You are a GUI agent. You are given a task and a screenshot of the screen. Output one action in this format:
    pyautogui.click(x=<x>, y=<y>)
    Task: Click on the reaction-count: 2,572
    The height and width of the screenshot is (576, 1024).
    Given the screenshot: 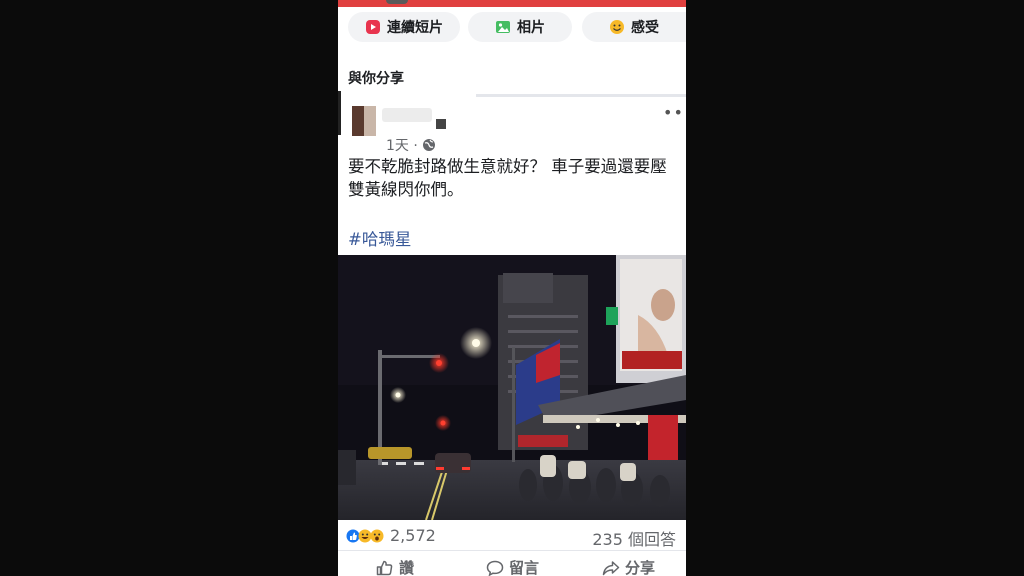 What is the action you would take?
    pyautogui.click(x=413, y=535)
    